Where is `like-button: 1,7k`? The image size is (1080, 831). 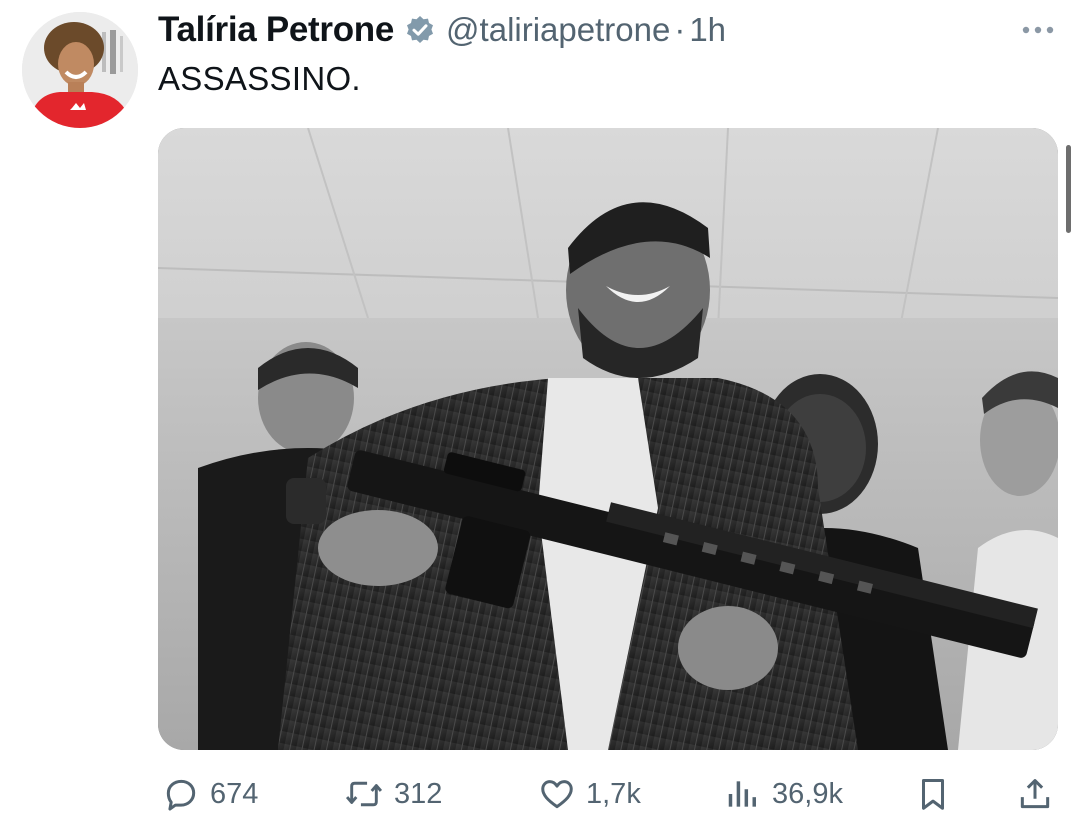
like-button: 1,7k is located at coordinates (589, 794).